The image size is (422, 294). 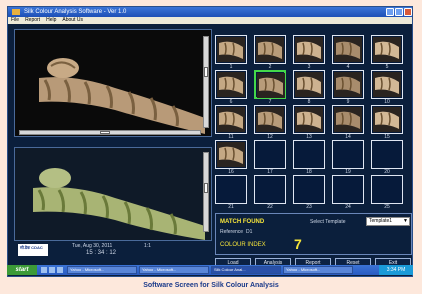 What do you see at coordinates (210, 12) in the screenshot?
I see `title-bar: Silk Colour Analysis Software - Ver 1.0` at bounding box center [210, 12].